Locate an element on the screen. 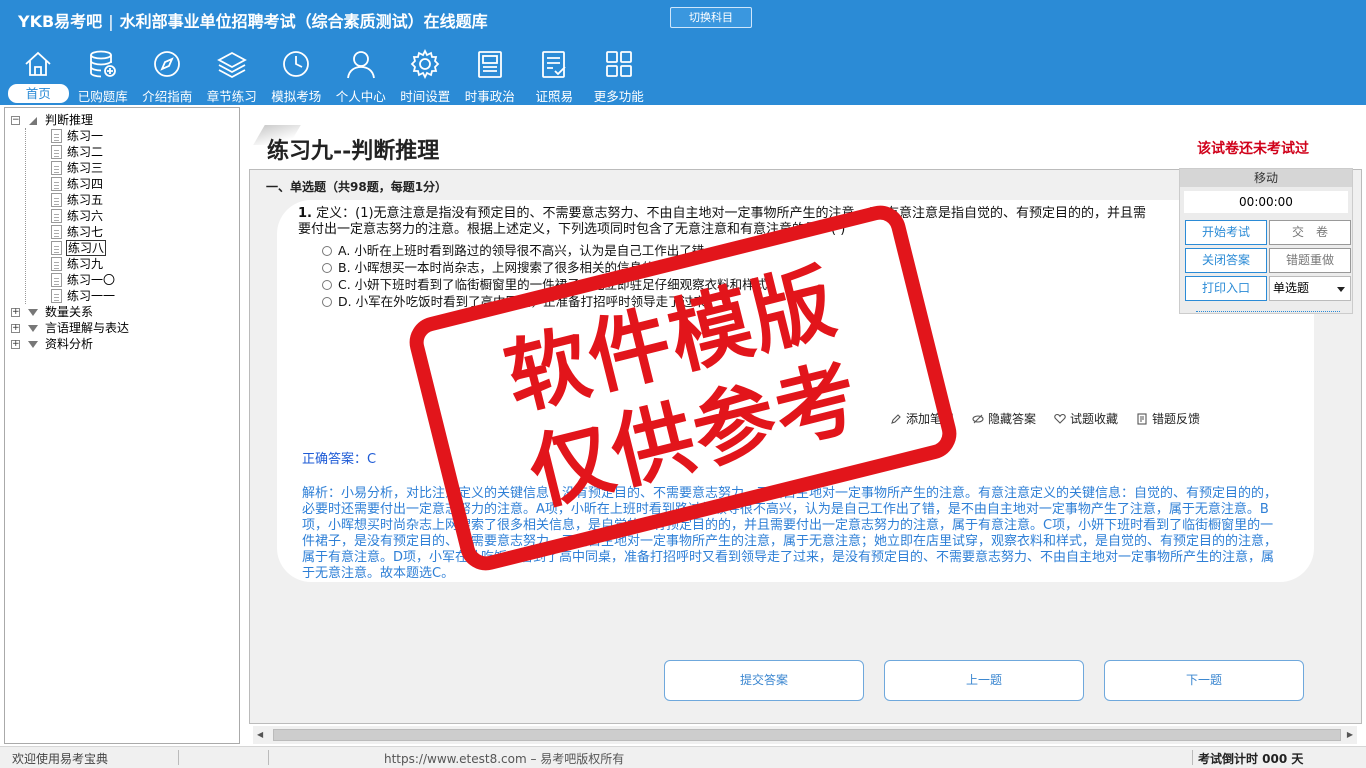 This screenshot has height=768, width=1366. option-a-text: A. 小昕在上班时看到路过的领导很不高兴，认为是自己工作出了错 is located at coordinates (521, 250).